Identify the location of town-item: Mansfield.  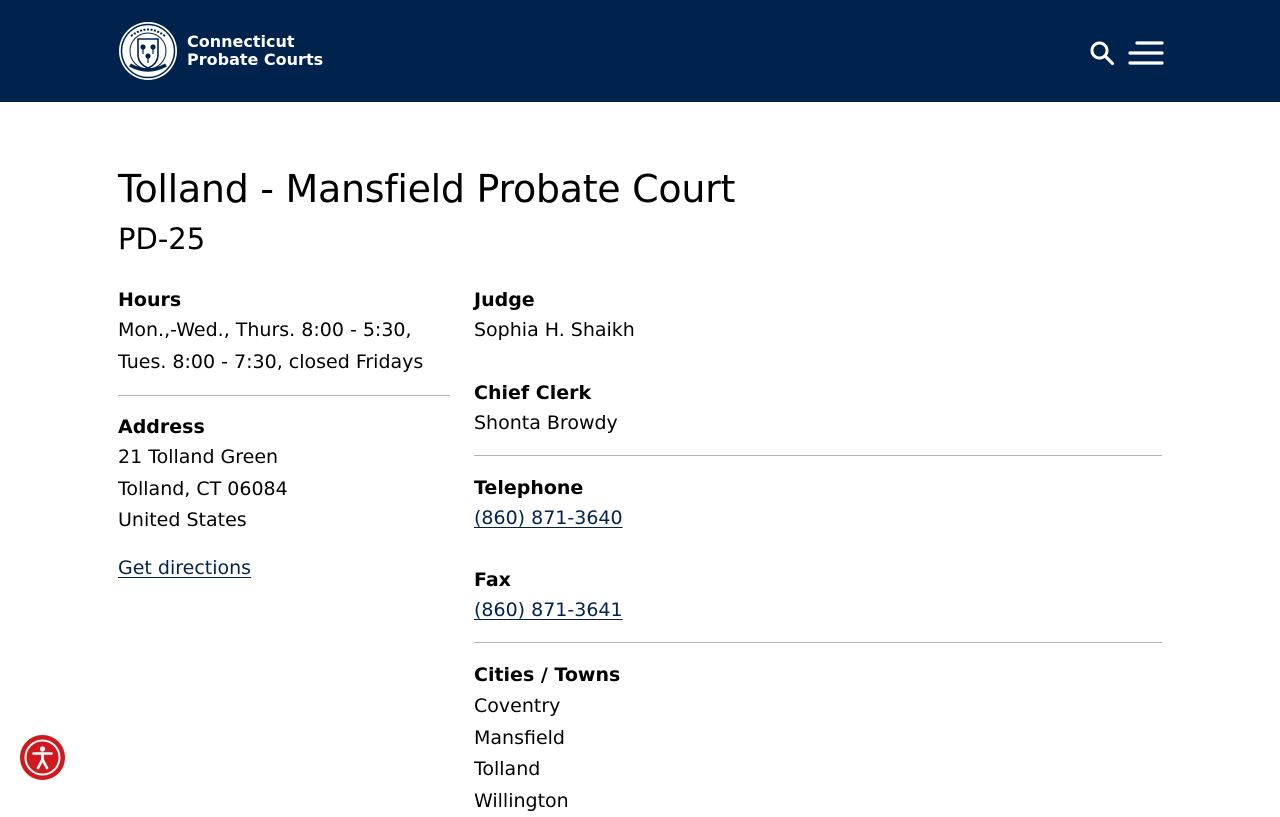
(818, 739).